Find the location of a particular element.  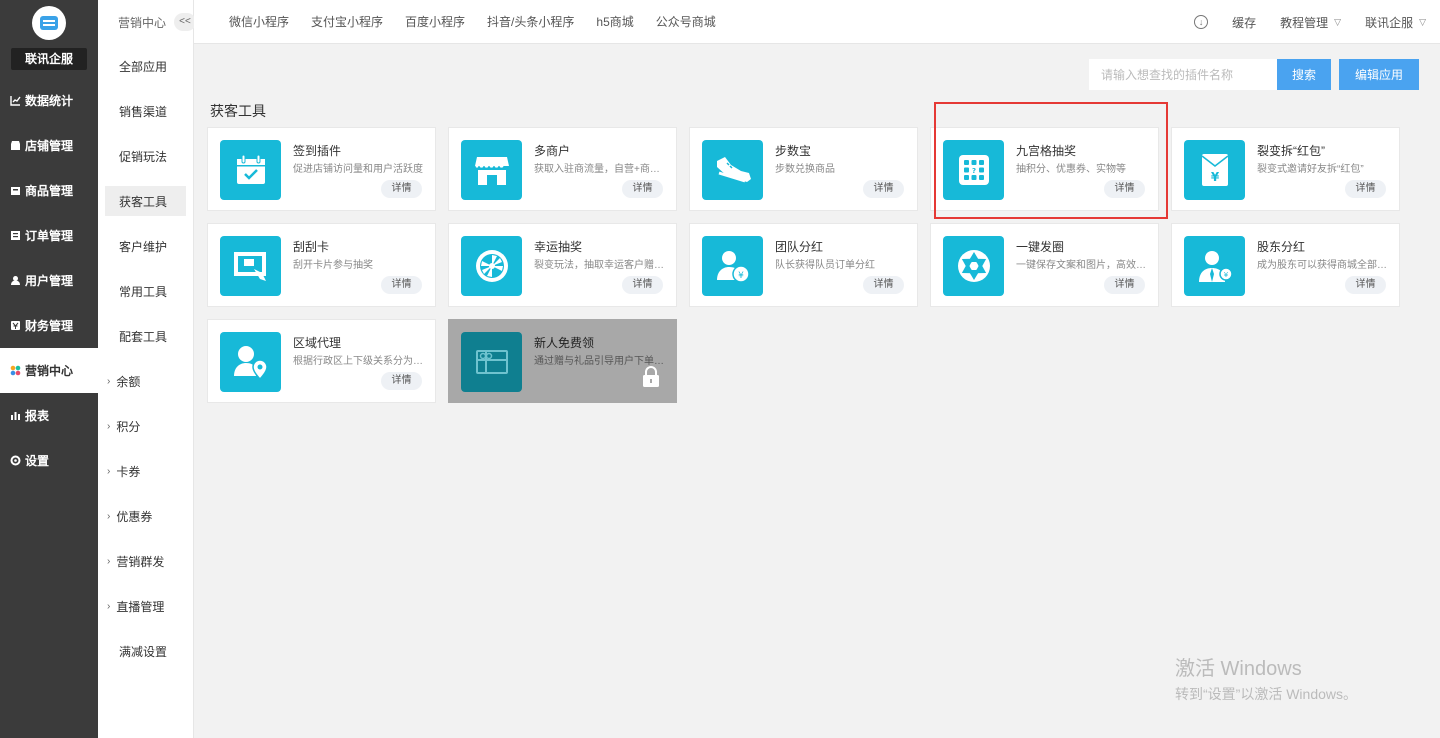

top-right-actions: ↓ 缓存 教程管理 ▽ 联讯企服 ▽ is located at coordinates (1298, 22).